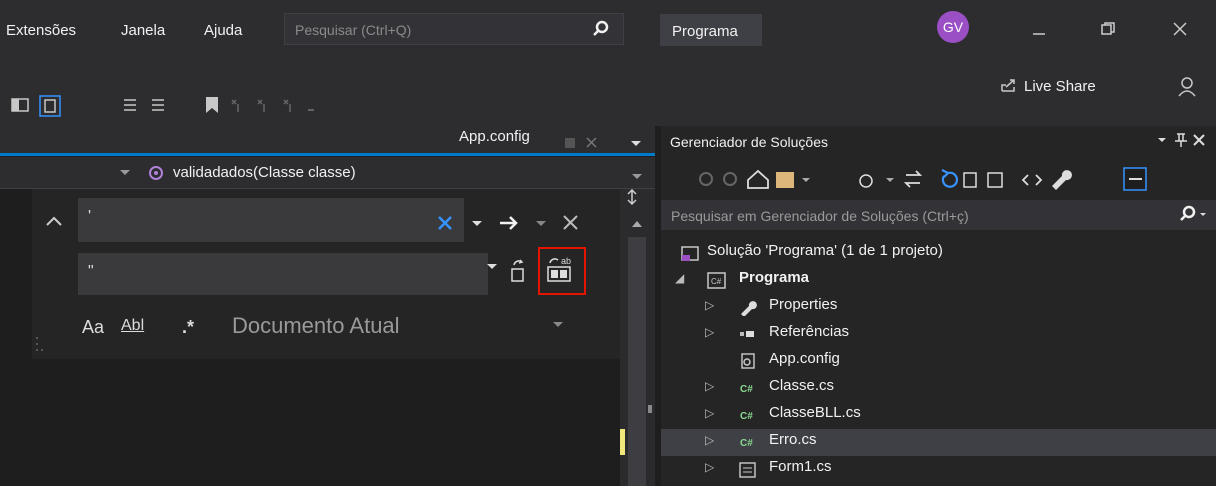 This screenshot has height=486, width=1216. What do you see at coordinates (271, 220) in the screenshot?
I see `find-field: '` at bounding box center [271, 220].